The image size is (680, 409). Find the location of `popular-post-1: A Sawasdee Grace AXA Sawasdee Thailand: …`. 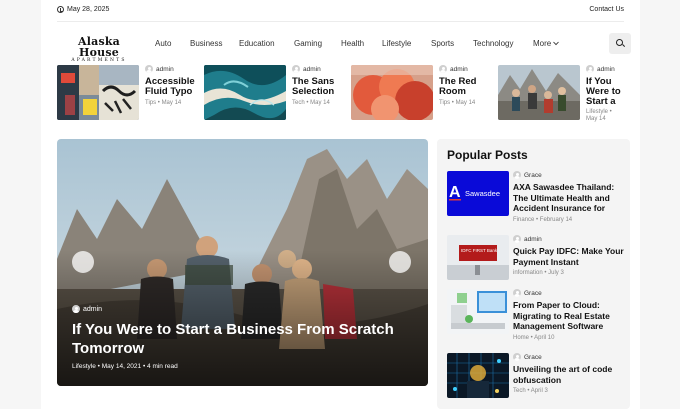

popular-post-1: A Sawasdee Grace AXA Sawasdee Thailand: … is located at coordinates (536, 197).